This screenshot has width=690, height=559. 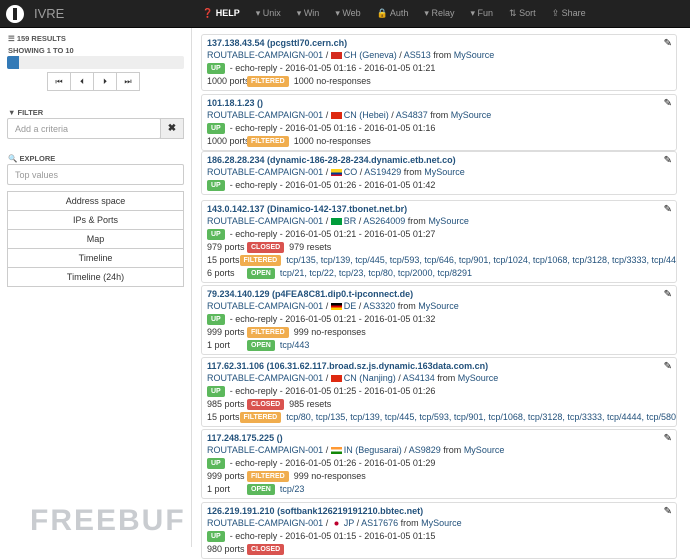 I want to click on ports-info: tcp/23, so click(x=292, y=489).